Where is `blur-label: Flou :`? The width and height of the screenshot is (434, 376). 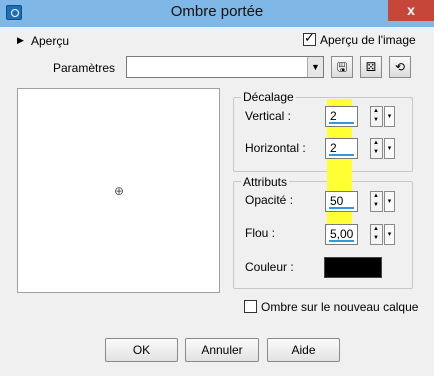
blur-label: Flou : is located at coordinates (260, 233).